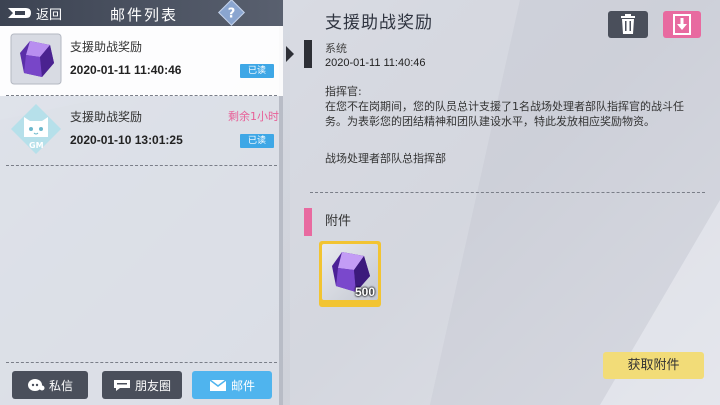 This screenshot has height=405, width=720. I want to click on selection-pointer, so click(290, 54).